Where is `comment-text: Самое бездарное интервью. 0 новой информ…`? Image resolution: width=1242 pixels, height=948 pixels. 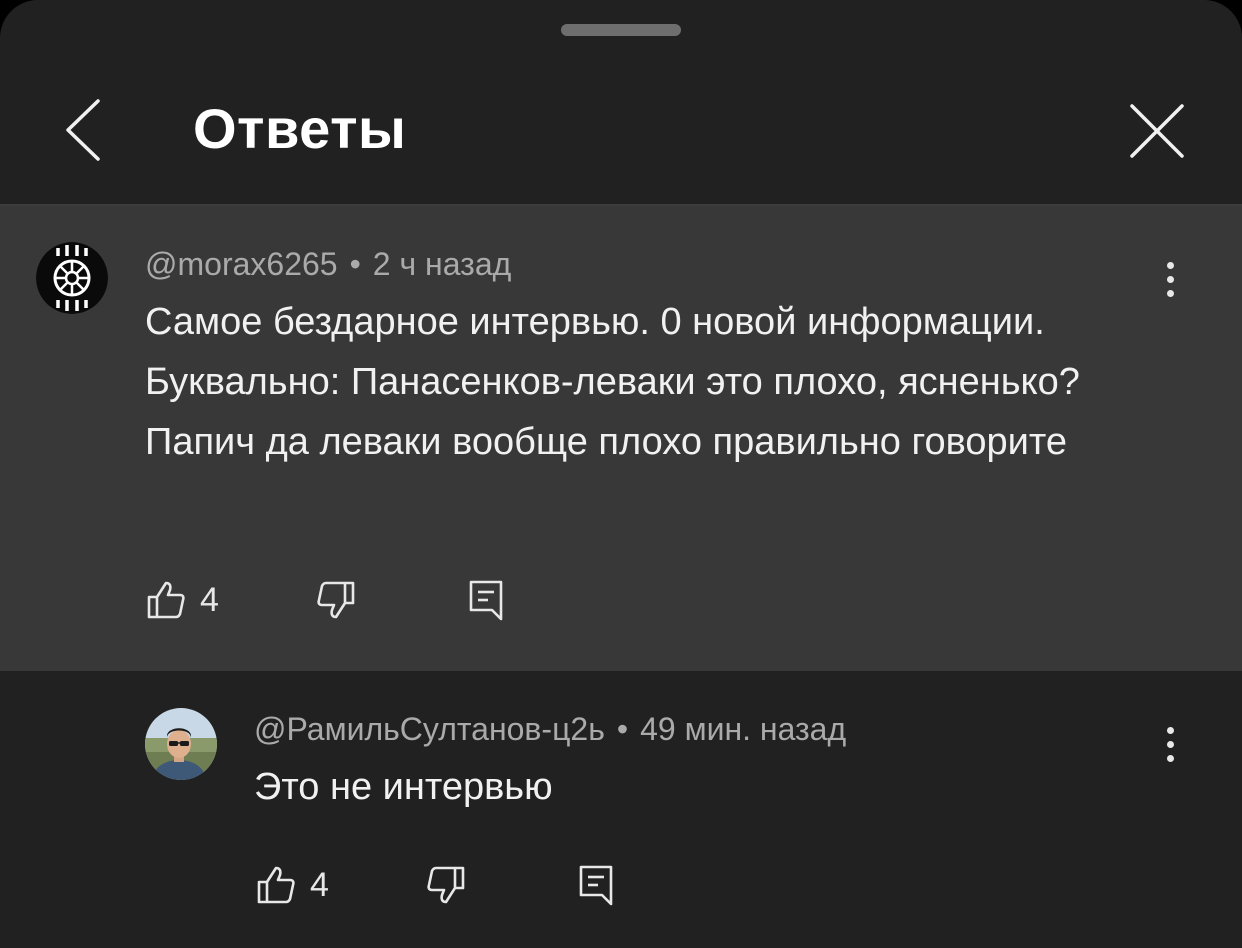 comment-text: Самое бездарное интервью. 0 новой информ… is located at coordinates (612, 382).